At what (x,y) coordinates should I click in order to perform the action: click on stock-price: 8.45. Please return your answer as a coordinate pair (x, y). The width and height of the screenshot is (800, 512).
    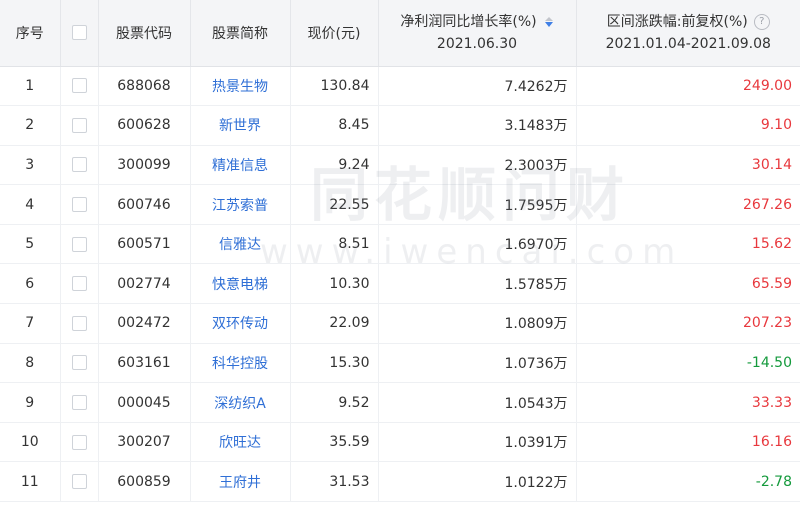
    Looking at the image, I should click on (334, 125).